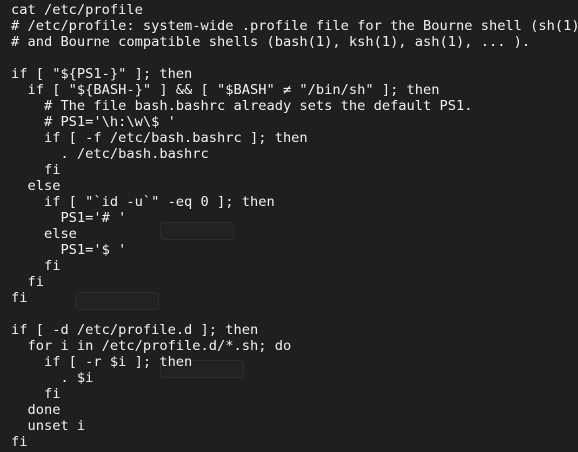  Describe the element at coordinates (36, 410) in the screenshot. I see `code-line: done` at that location.